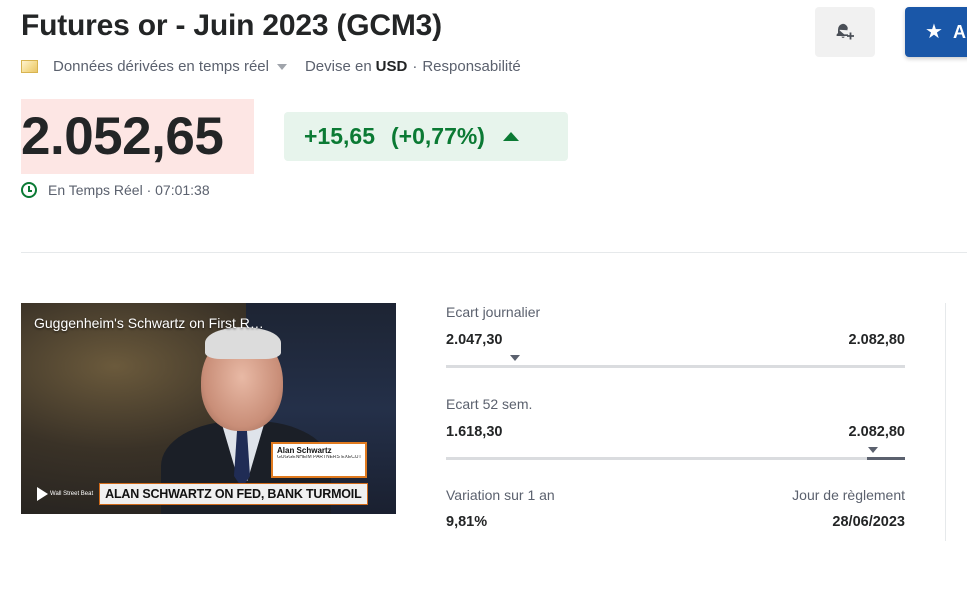 The height and width of the screenshot is (589, 967). What do you see at coordinates (675, 361) in the screenshot?
I see `daily-range-track` at bounding box center [675, 361].